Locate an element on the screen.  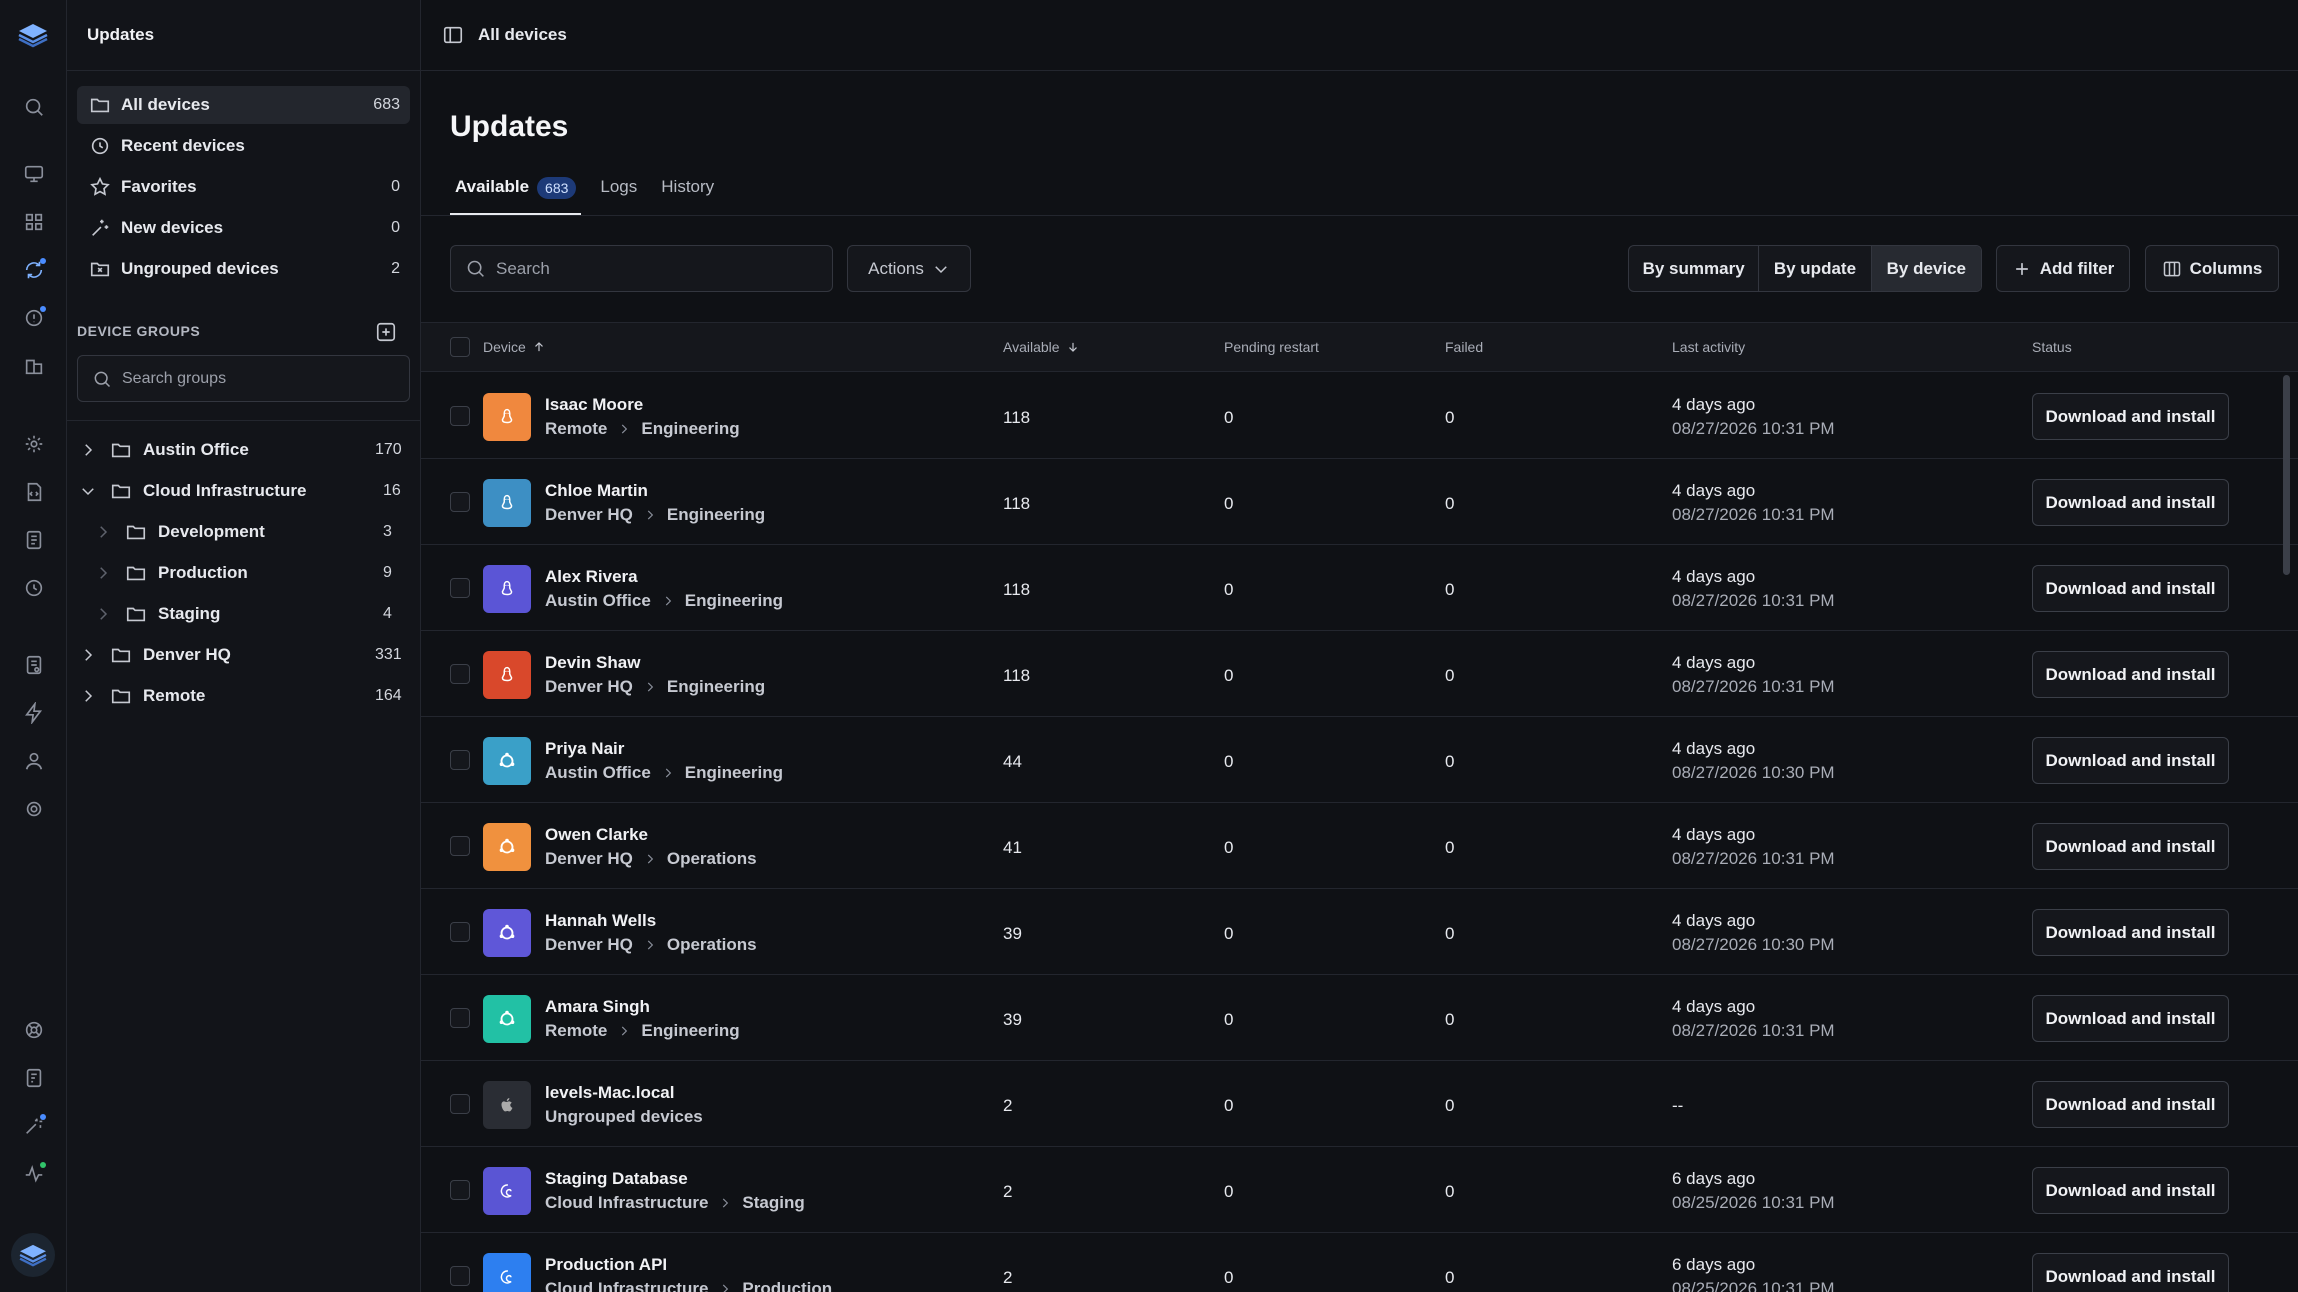
activity-icon is located at coordinates (34, 1174).